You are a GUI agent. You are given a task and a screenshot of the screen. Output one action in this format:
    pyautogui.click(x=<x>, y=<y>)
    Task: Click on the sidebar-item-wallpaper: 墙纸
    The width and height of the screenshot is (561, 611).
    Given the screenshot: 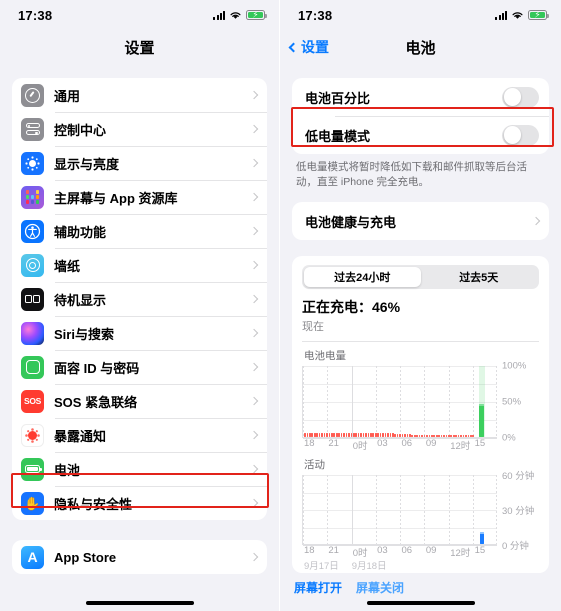 What is the action you would take?
    pyautogui.click(x=139, y=265)
    